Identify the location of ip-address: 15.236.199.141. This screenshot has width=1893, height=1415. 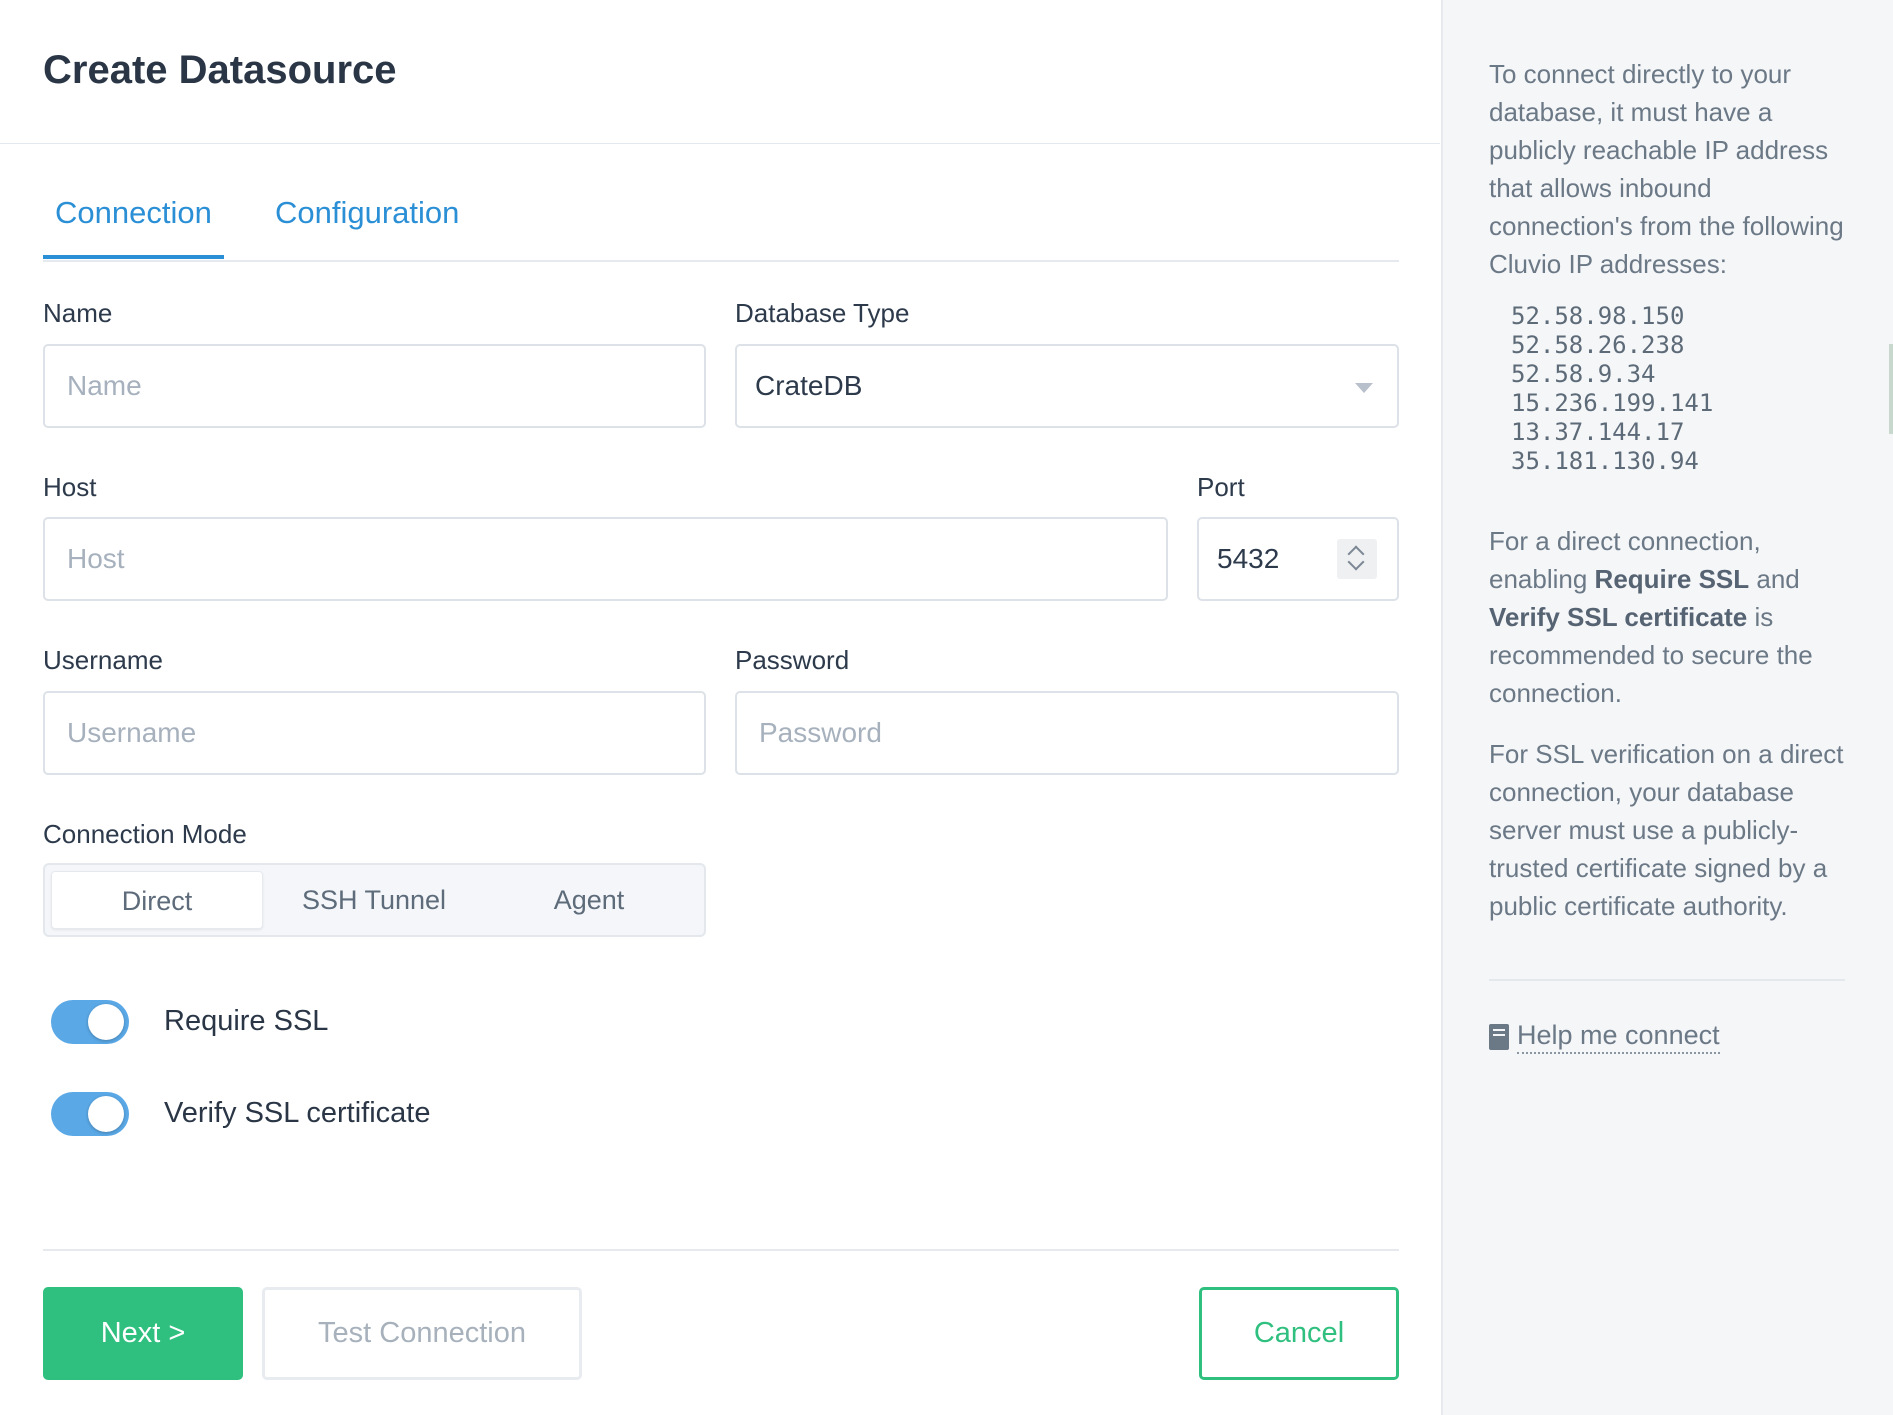
(1612, 403).